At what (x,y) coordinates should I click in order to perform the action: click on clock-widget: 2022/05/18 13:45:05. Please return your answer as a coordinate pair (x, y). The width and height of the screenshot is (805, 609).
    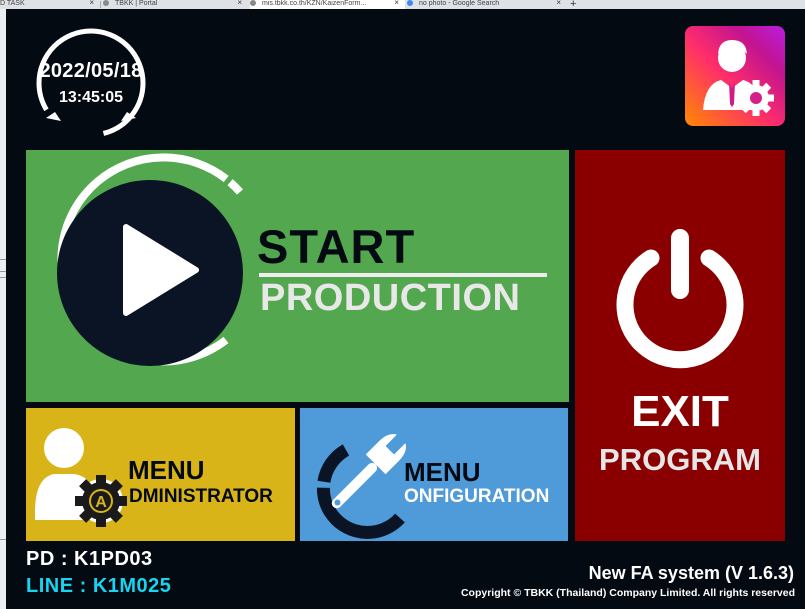
    Looking at the image, I should click on (91, 83).